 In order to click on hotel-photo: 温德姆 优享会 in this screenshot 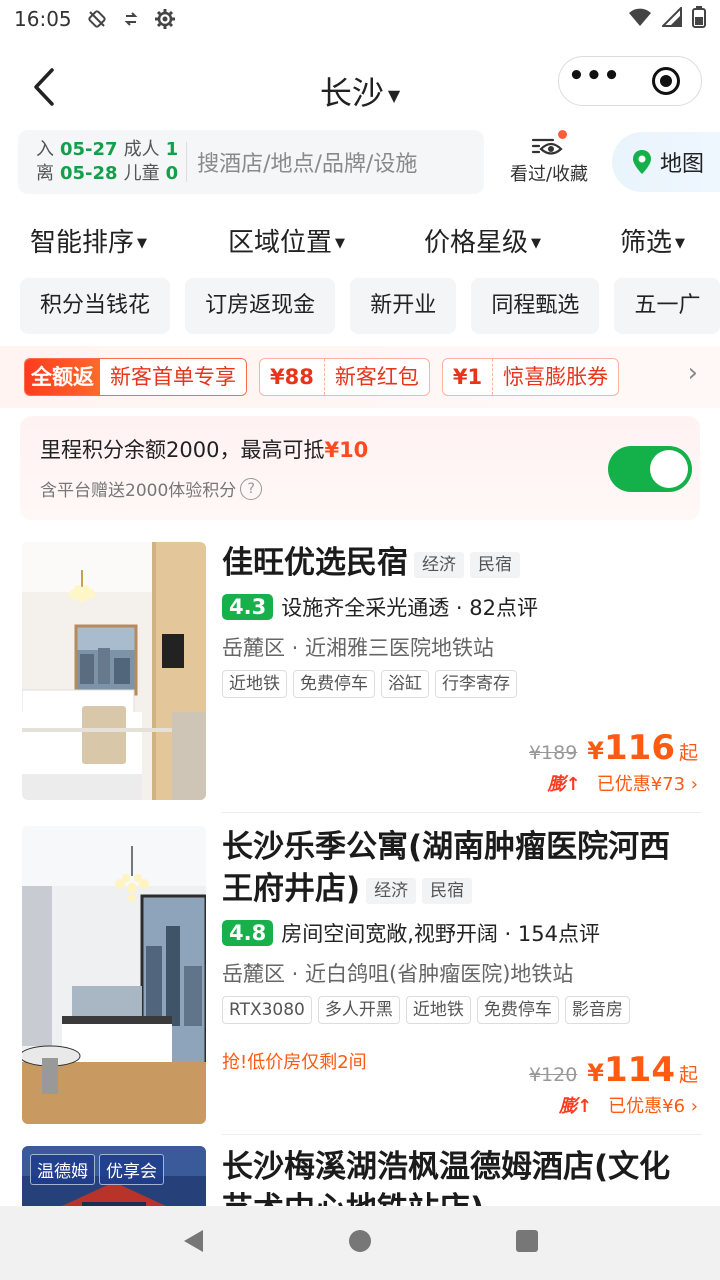, I will do `click(114, 1176)`.